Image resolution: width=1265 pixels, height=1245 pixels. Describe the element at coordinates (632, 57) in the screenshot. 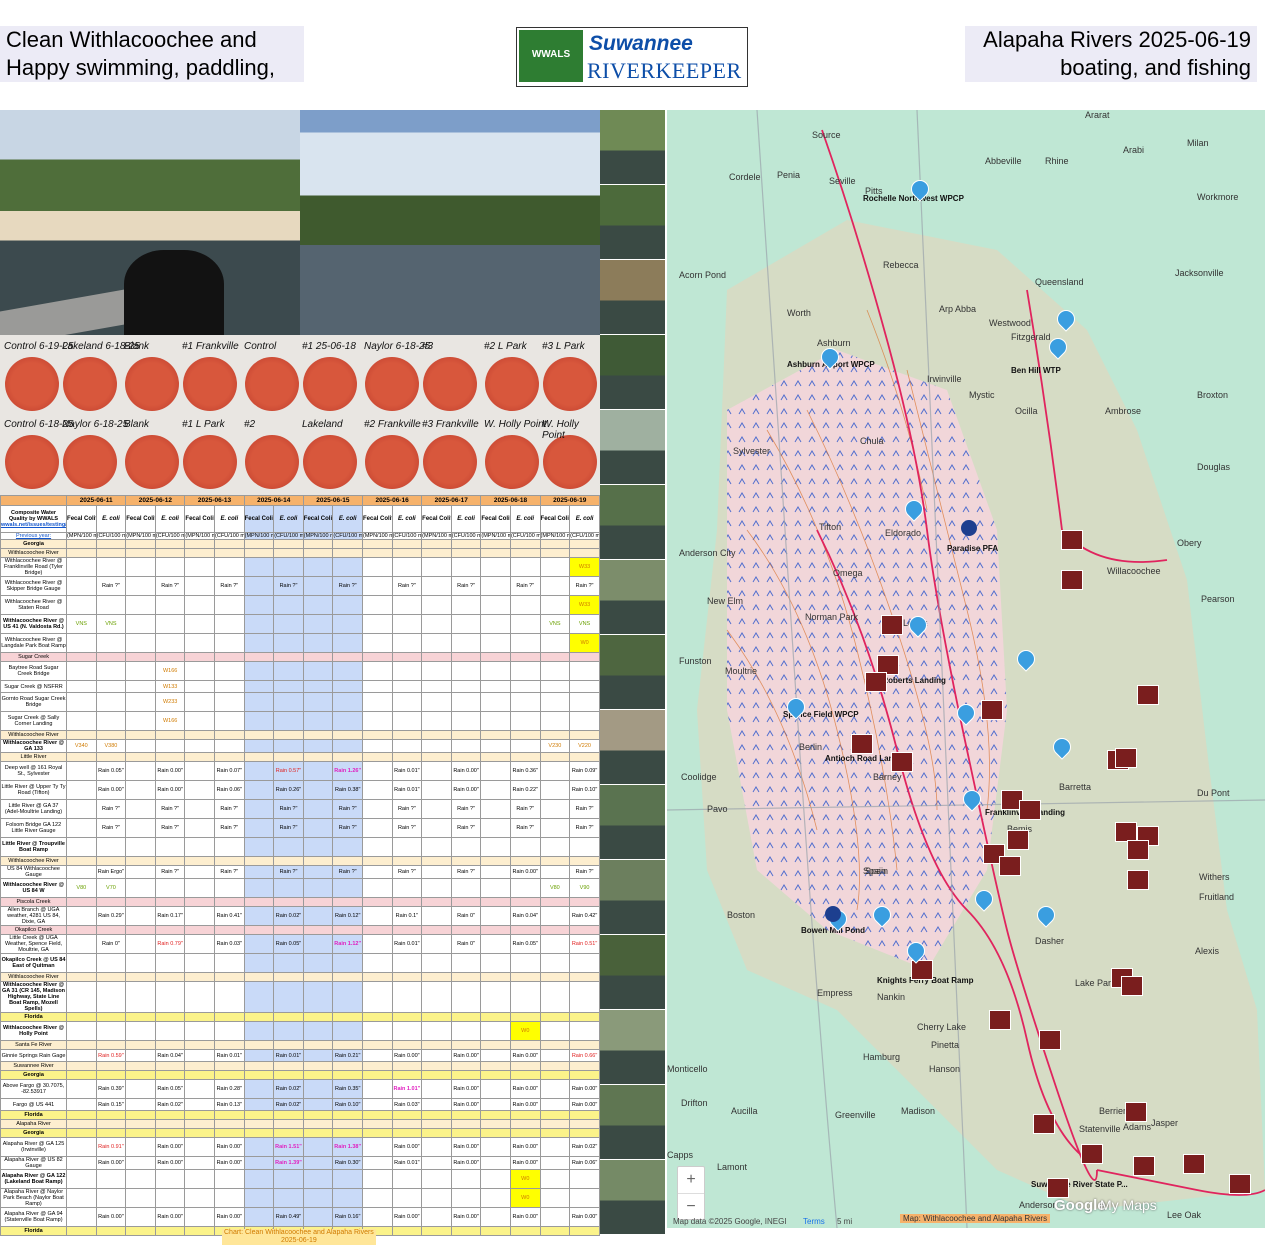

I see `riverkeeper-logo: WWALS Suwannee RIVERKEEPER` at that location.